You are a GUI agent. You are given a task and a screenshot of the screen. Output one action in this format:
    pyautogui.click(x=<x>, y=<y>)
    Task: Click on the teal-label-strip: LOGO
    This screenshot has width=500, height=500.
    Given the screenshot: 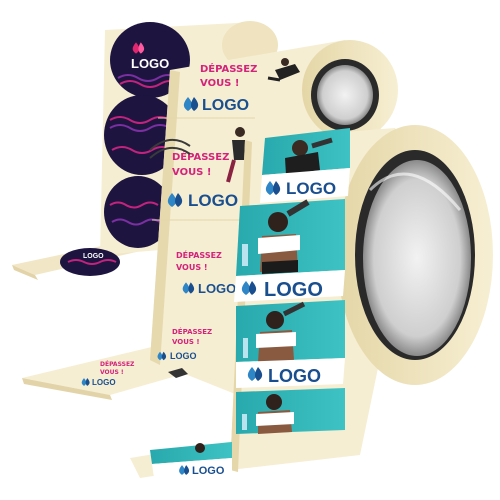 What is the action you would take?
    pyautogui.click(x=191, y=460)
    